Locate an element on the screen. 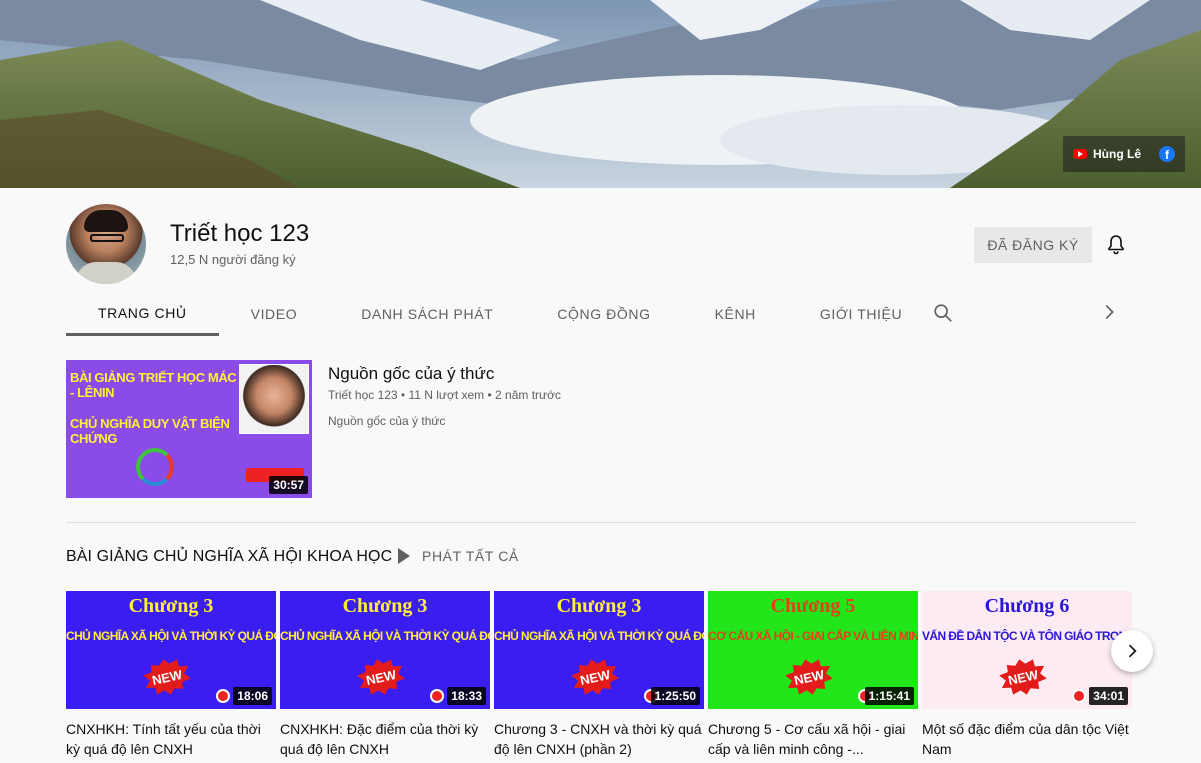 This screenshot has width=1201, height=763. featured-video-description: Nguồn gốc của ý thức is located at coordinates (387, 421).